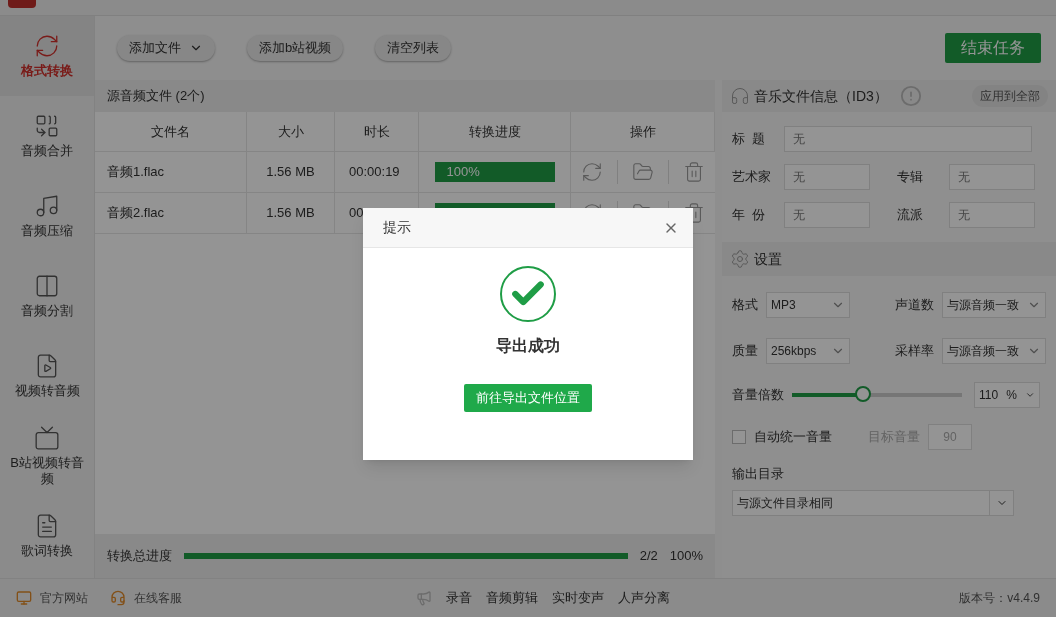  I want to click on checkbox, so click(739, 437).